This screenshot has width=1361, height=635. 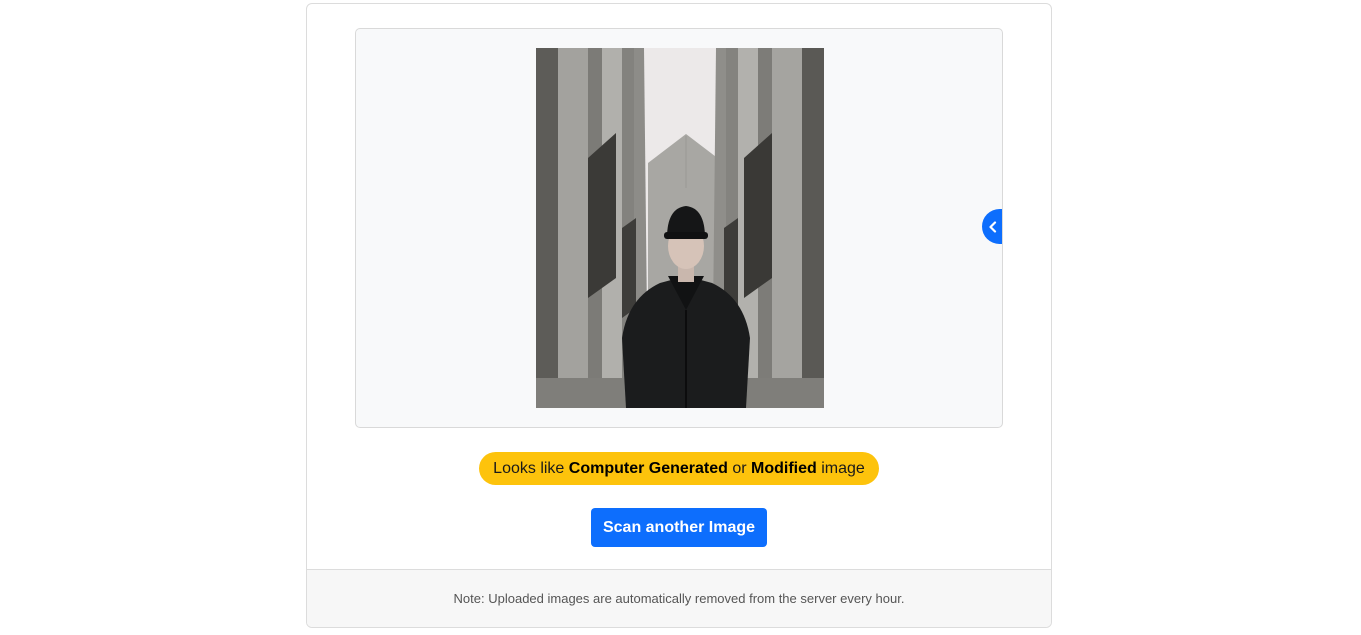 What do you see at coordinates (648, 468) in the screenshot?
I see `verdict-strong-computer-generated: Computer Generated` at bounding box center [648, 468].